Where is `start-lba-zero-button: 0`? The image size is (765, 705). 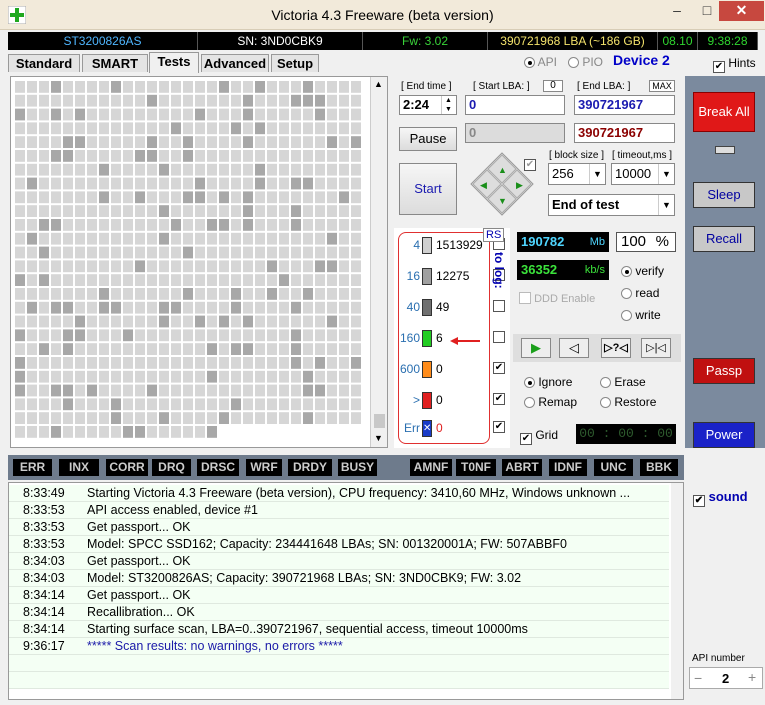
start-lba-zero-button: 0 is located at coordinates (553, 86).